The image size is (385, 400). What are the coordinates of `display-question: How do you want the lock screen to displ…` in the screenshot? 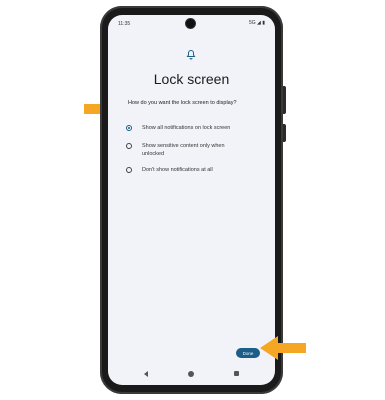 It's located at (182, 103).